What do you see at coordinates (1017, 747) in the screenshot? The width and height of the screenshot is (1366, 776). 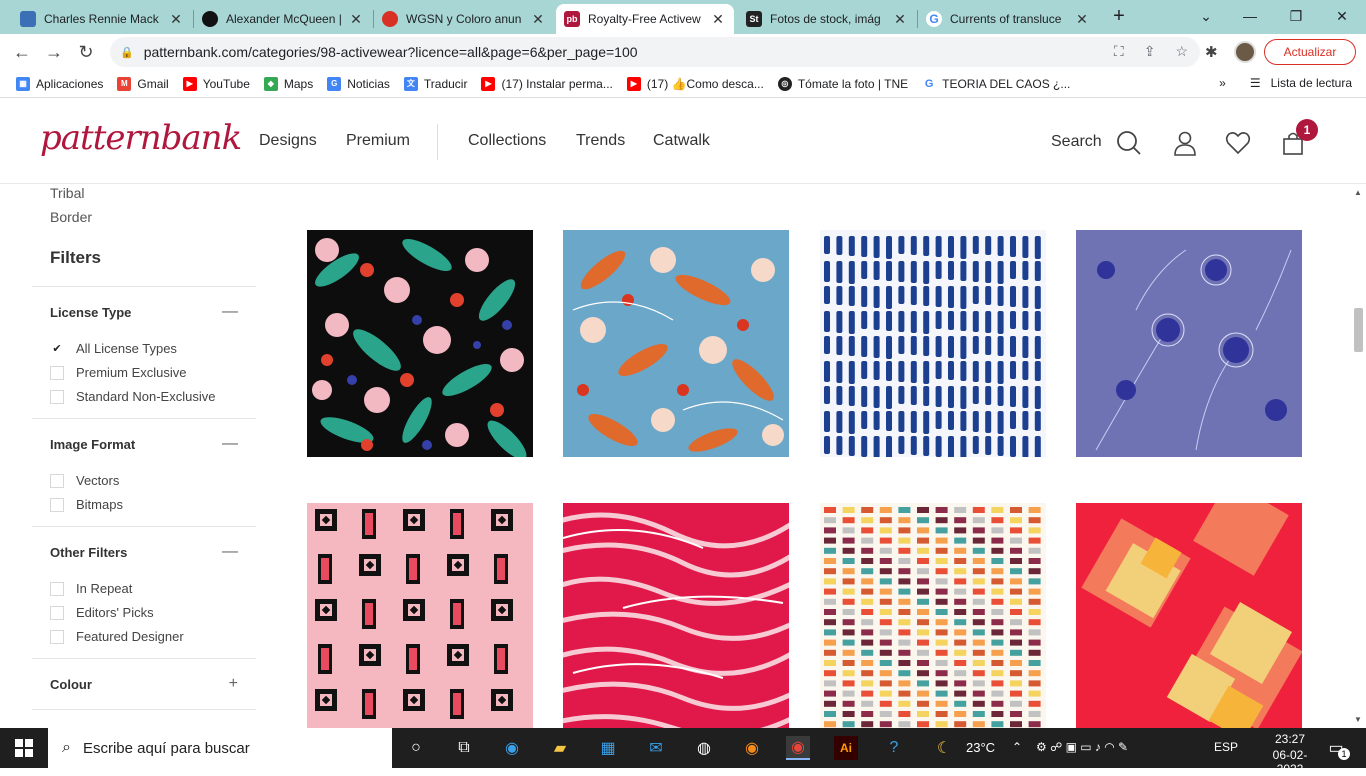 I see `tray-chevron-icon: ⌃` at bounding box center [1017, 747].